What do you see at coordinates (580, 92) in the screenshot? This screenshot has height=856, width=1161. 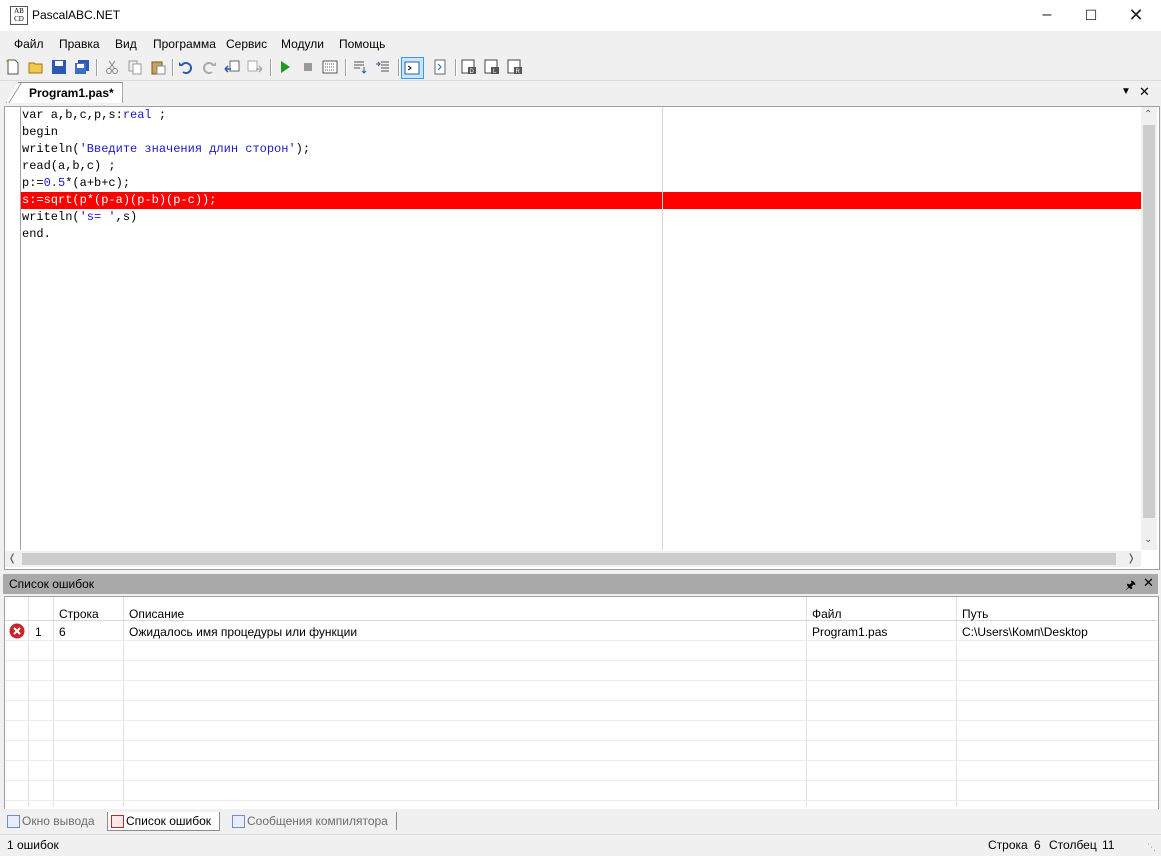 I see `document-tab-strip` at bounding box center [580, 92].